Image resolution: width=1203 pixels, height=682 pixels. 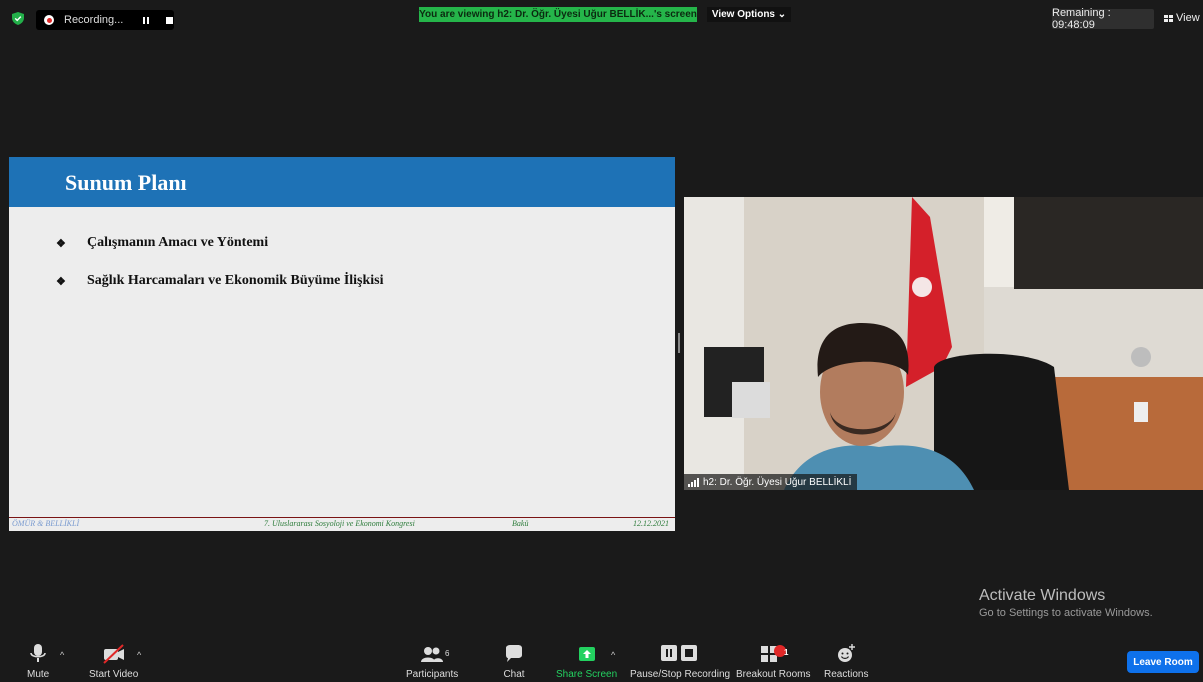 I want to click on start-video-label: Start Video, so click(x=114, y=674).